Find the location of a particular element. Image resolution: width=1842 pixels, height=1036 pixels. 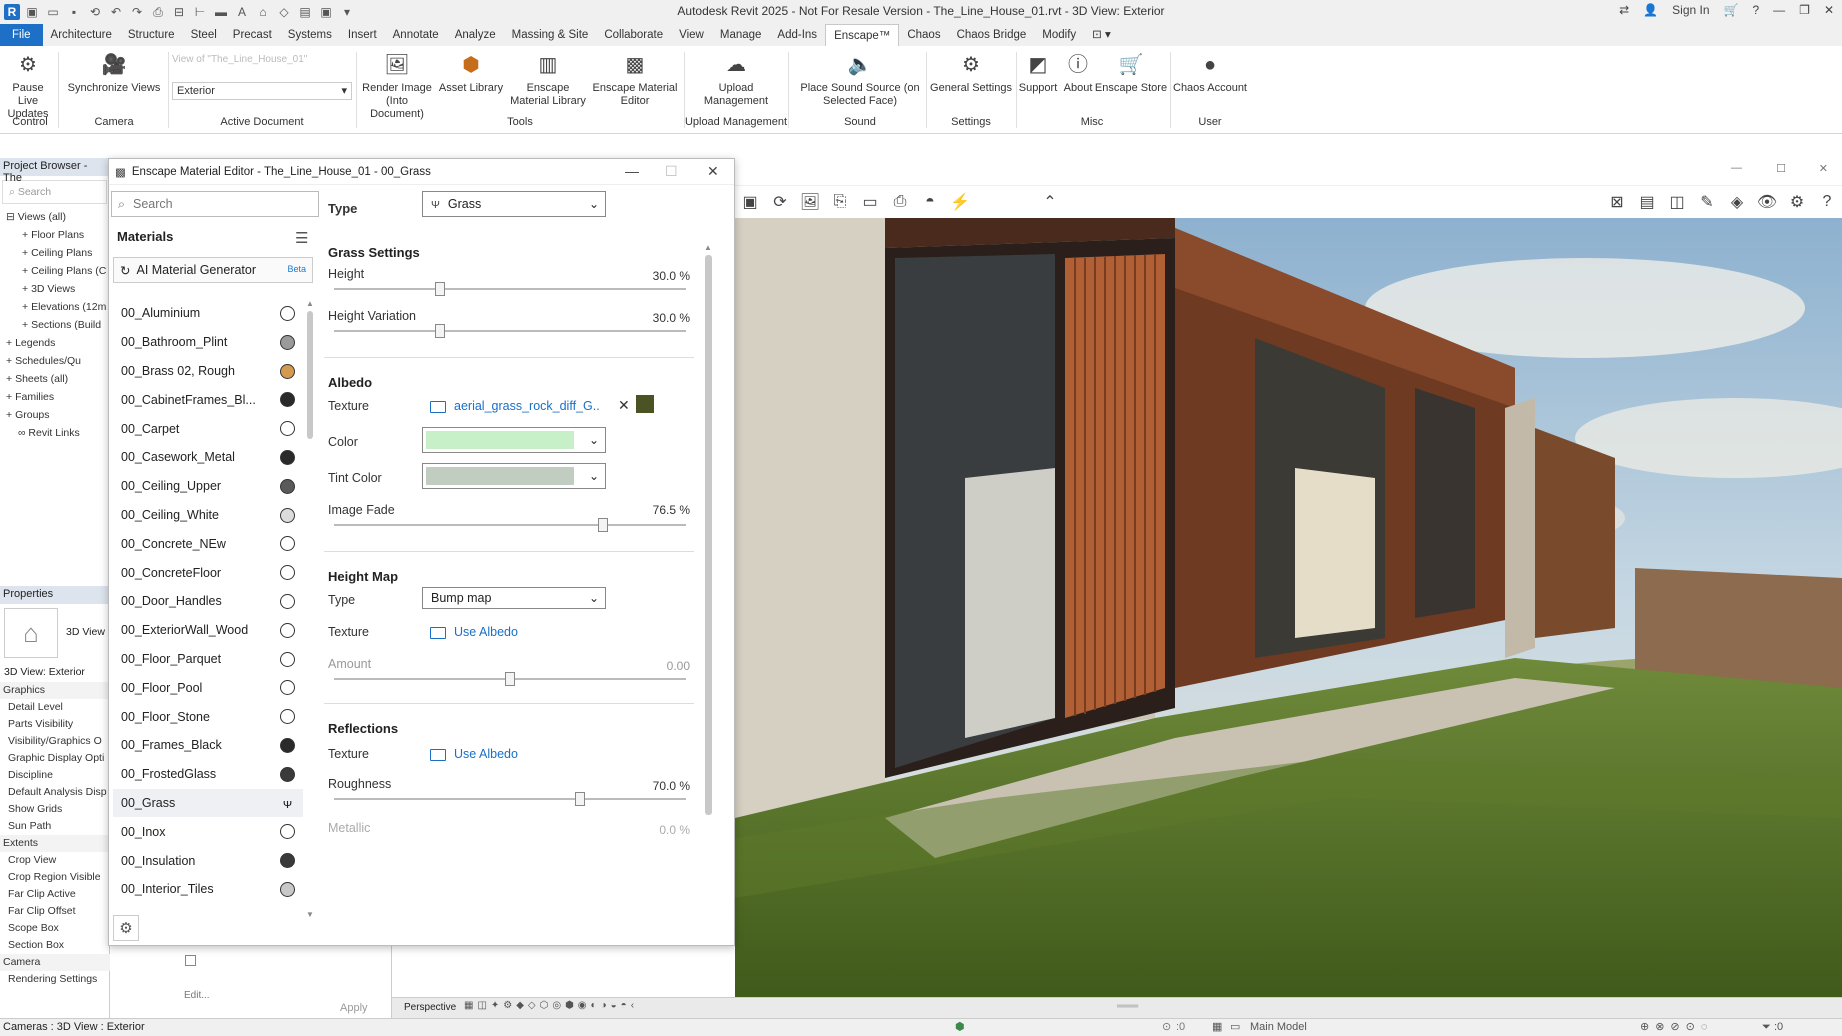

info-center-icon: ⇄ is located at coordinates (1624, 10).